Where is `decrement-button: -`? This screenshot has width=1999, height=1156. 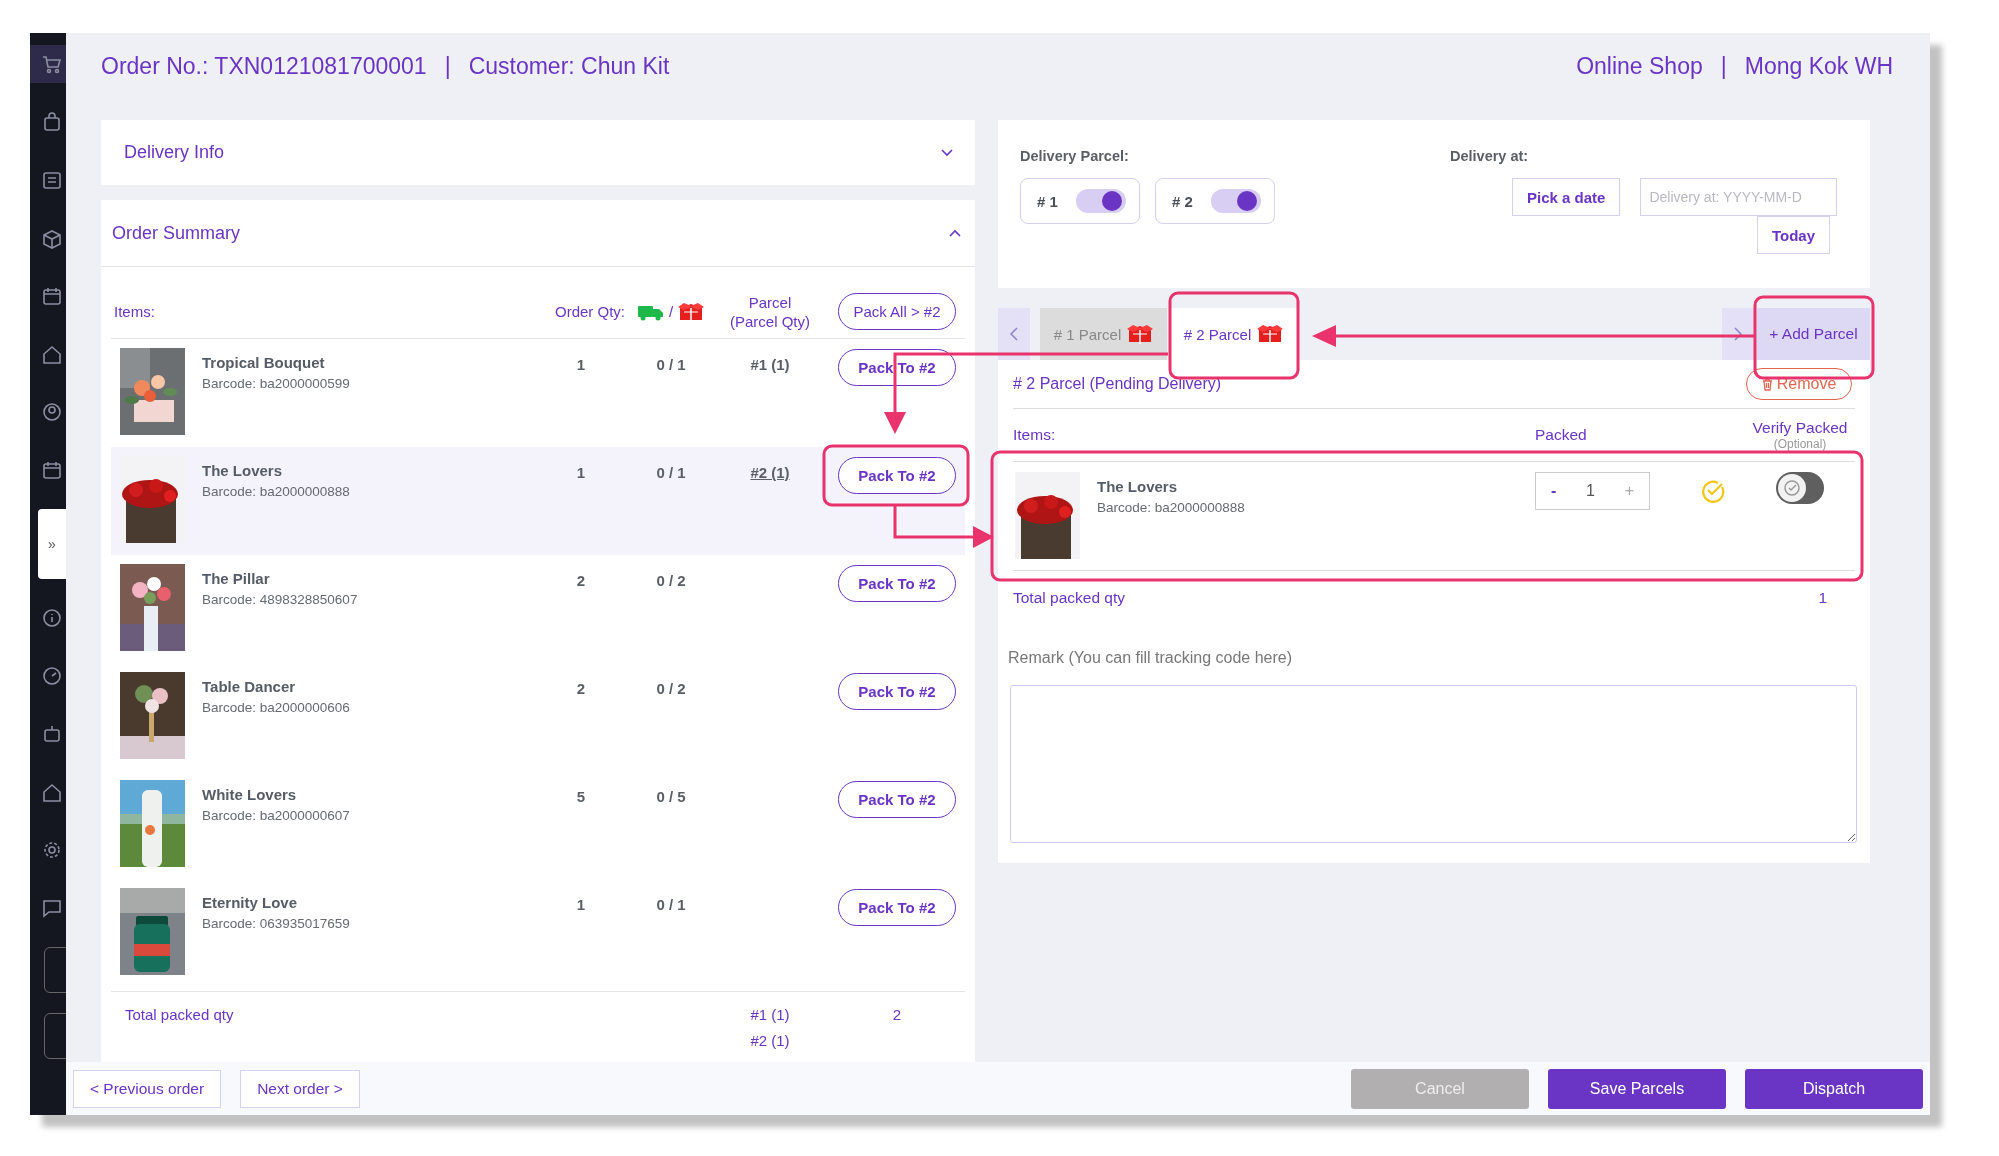 decrement-button: - is located at coordinates (1553, 491).